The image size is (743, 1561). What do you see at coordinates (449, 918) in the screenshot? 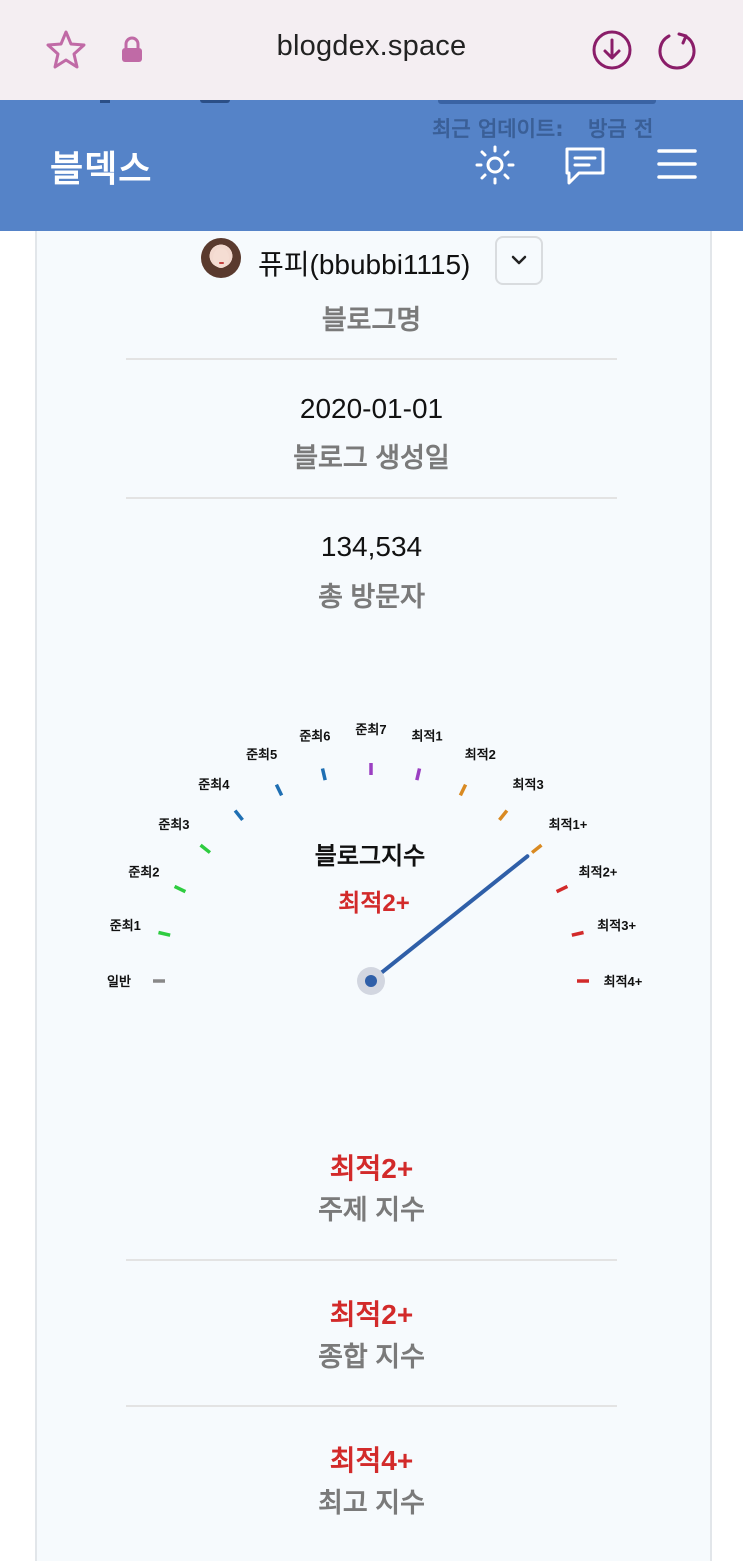
I see `gauge-needle` at bounding box center [449, 918].